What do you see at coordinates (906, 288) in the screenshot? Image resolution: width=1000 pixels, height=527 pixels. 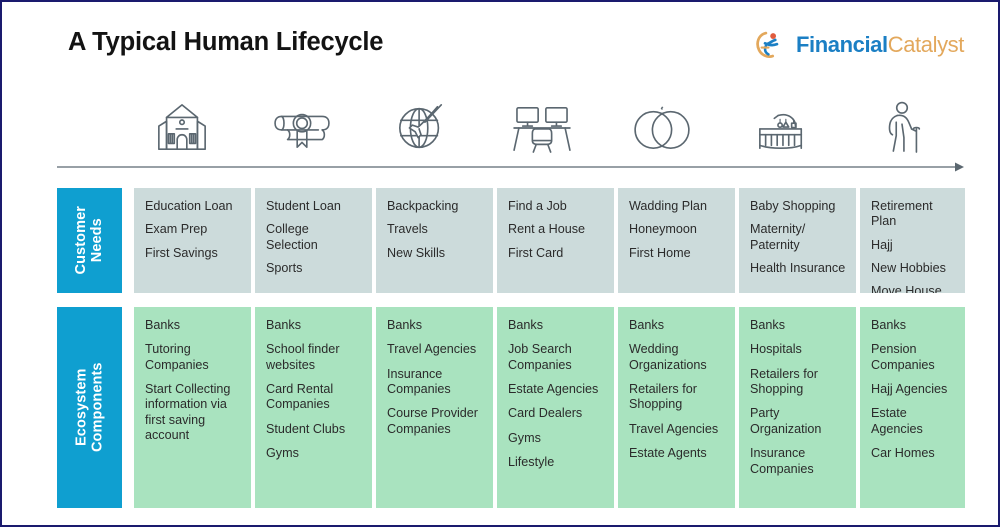 I see `list-item: Move House` at bounding box center [906, 288].